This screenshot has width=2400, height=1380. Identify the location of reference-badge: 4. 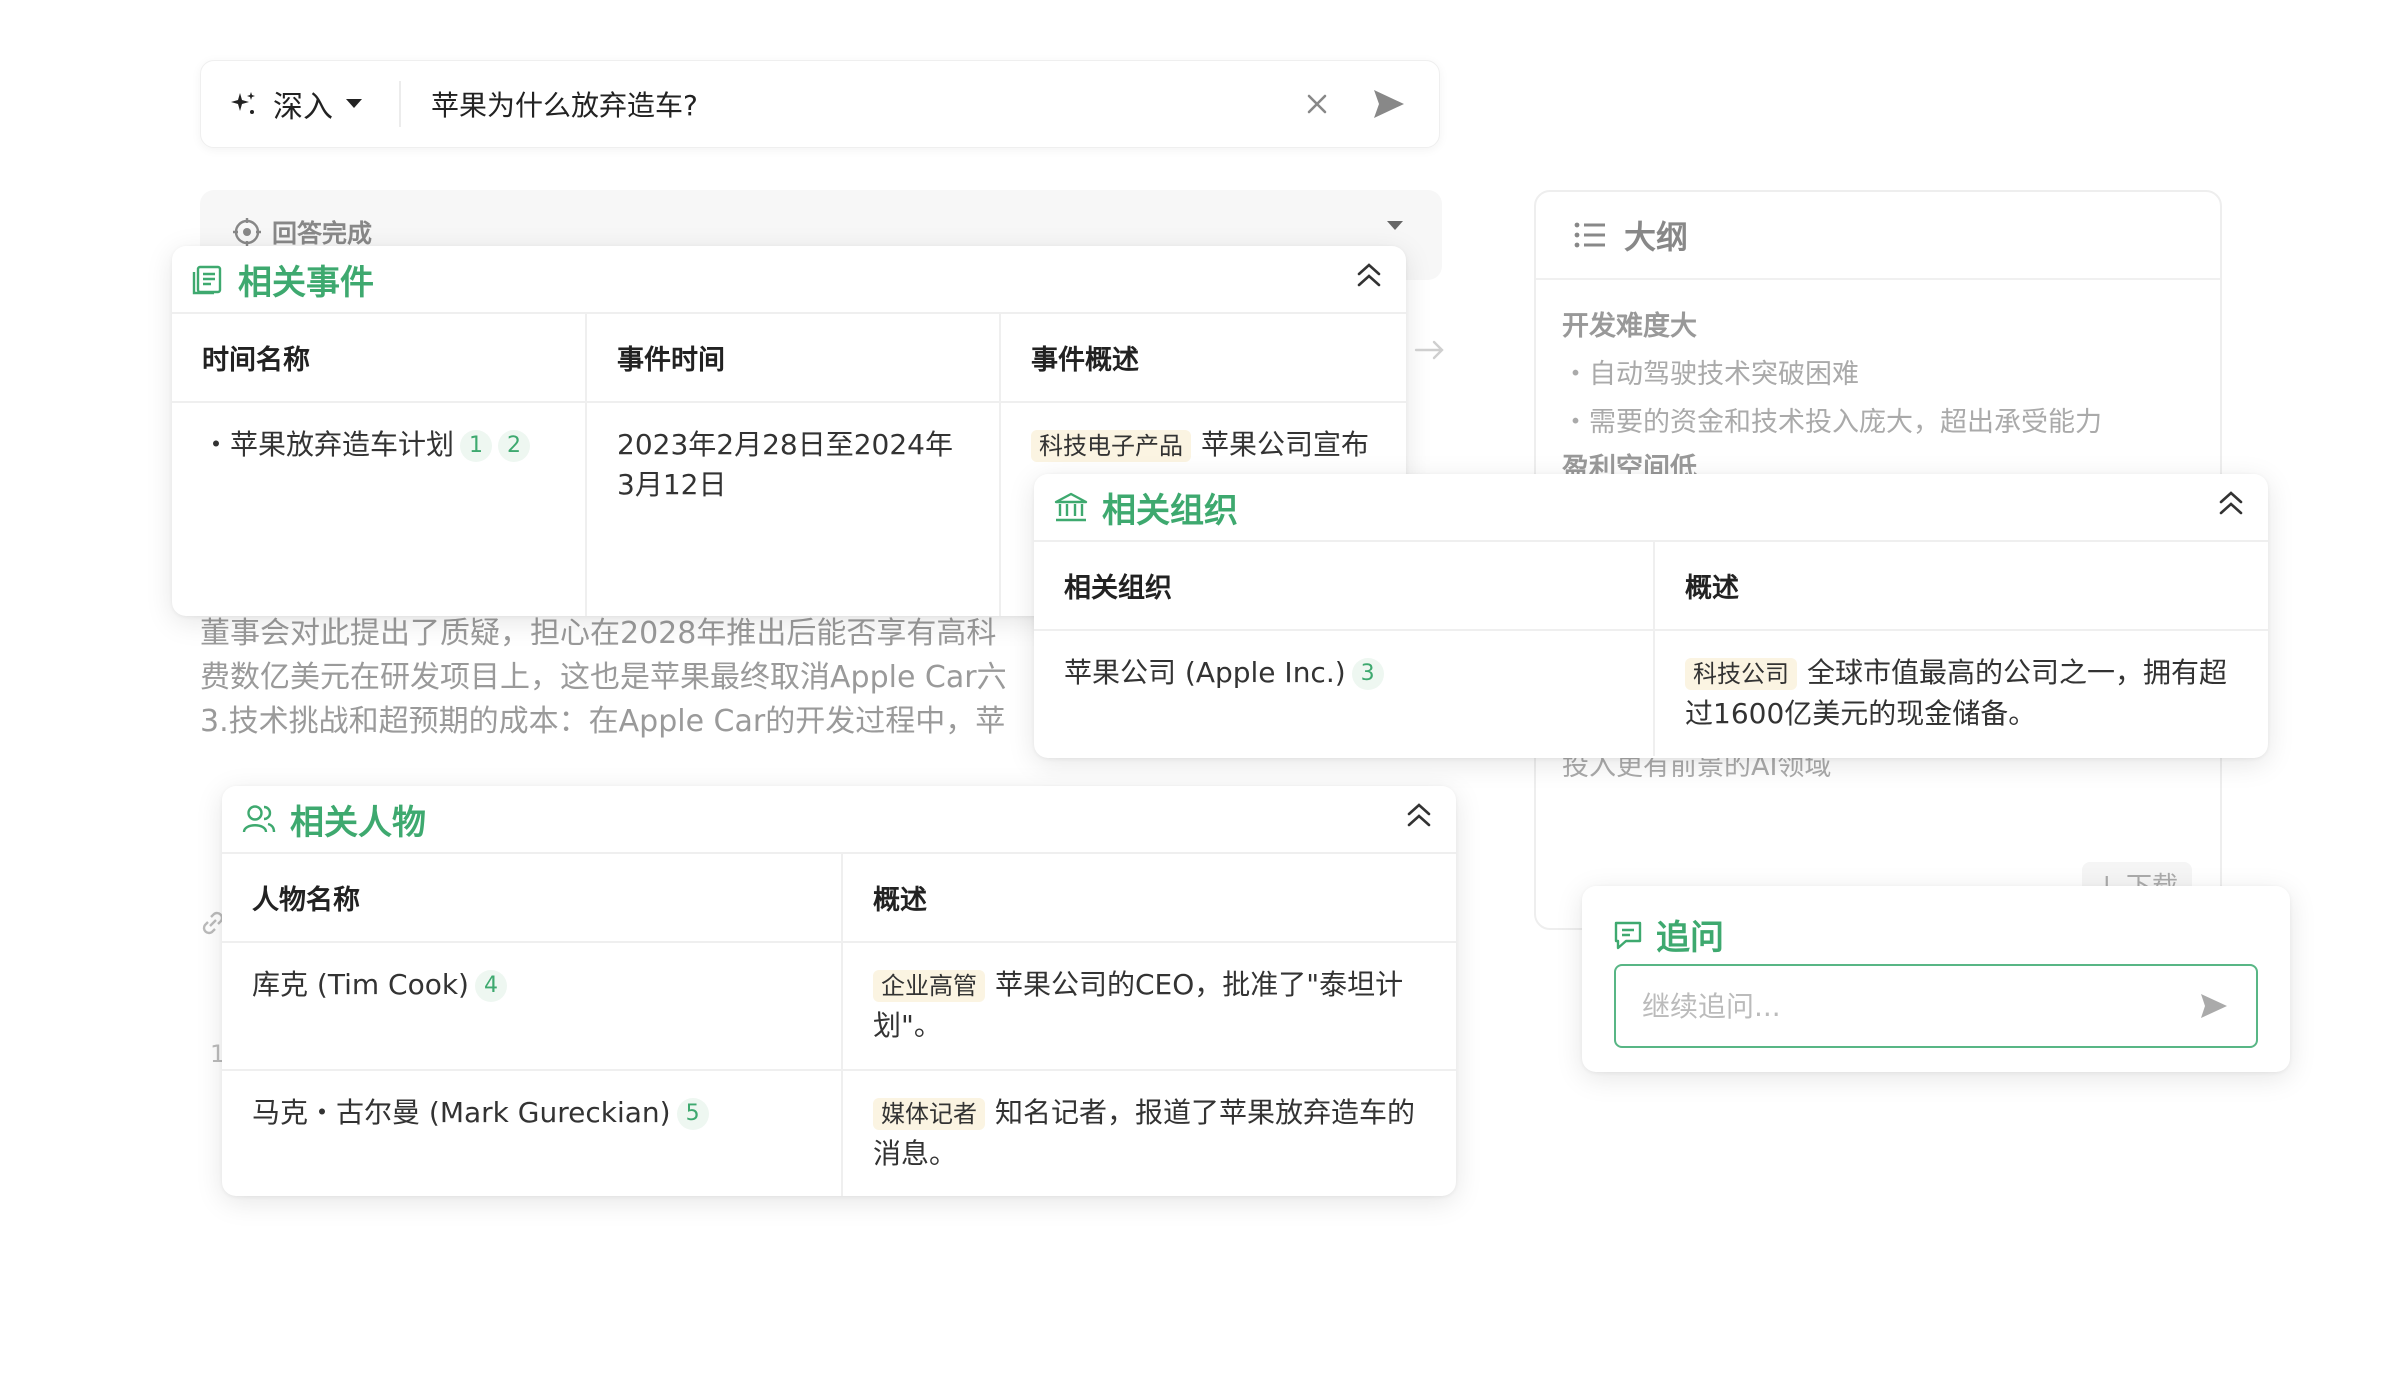
(490, 986).